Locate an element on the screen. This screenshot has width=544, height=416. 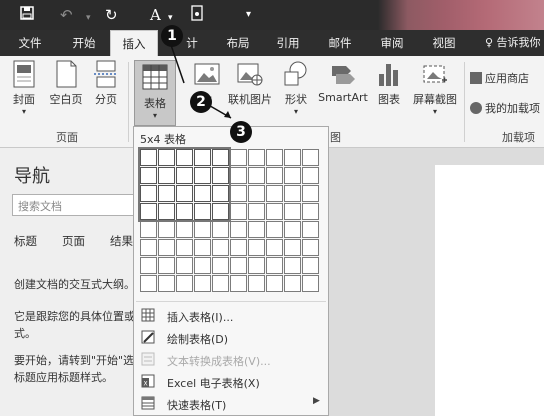
step-3-callout: 3 is located at coordinates (241, 132).